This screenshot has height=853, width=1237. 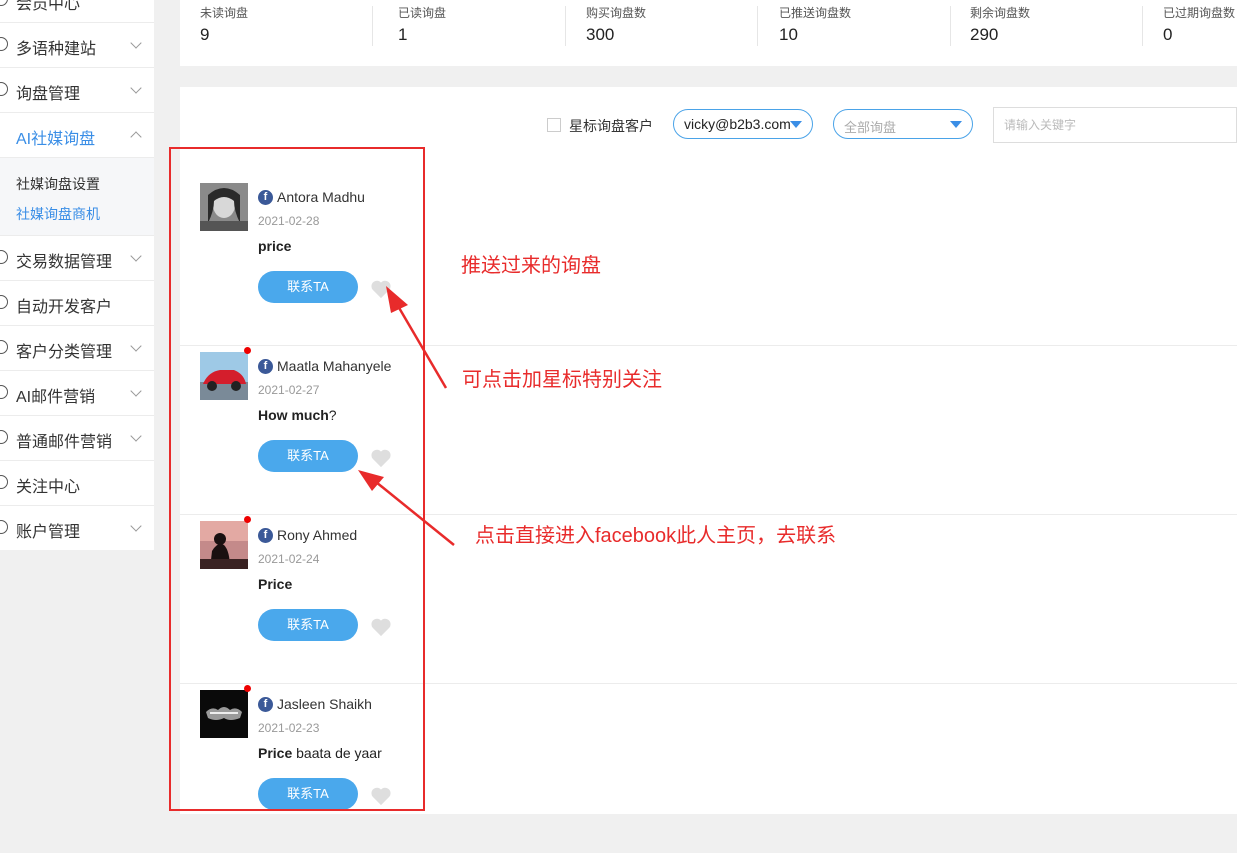 I want to click on inquiry-type-select-value: 全部询盘, so click(x=870, y=127).